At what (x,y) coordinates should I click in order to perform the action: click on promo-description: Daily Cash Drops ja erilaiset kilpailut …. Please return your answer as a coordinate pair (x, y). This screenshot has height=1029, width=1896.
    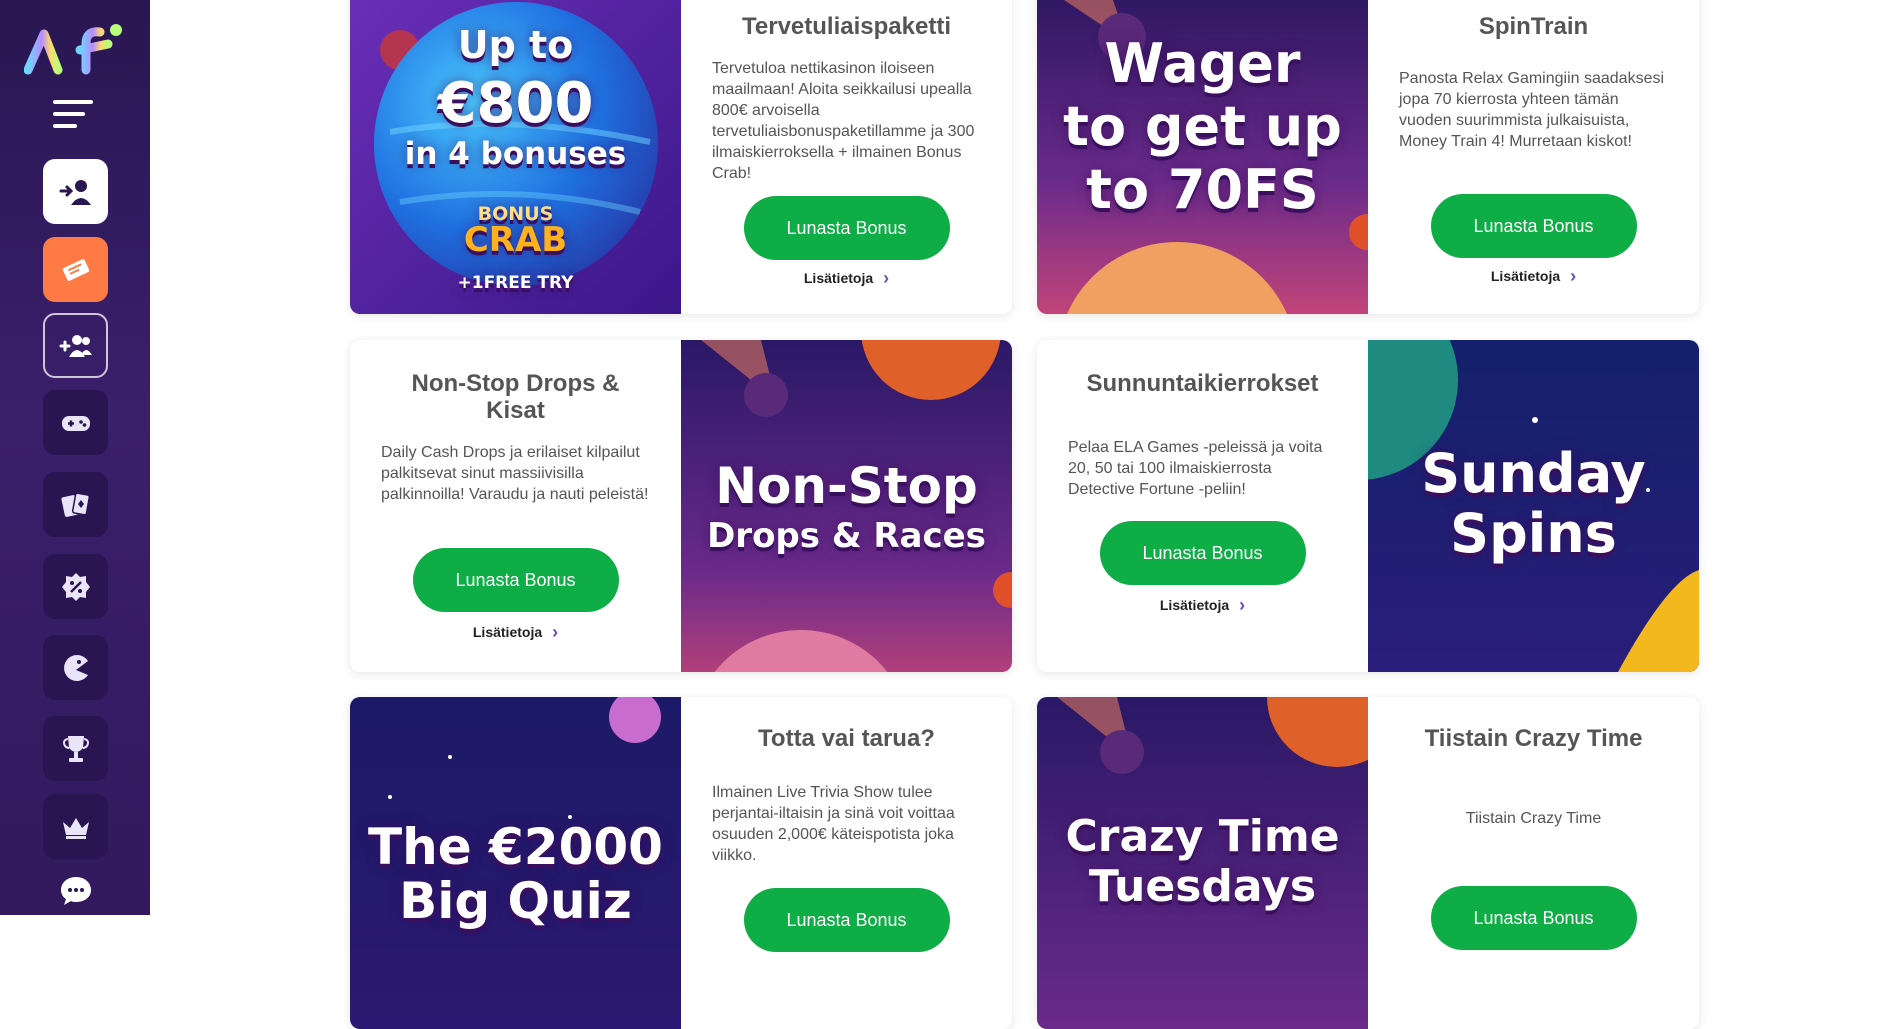
    Looking at the image, I should click on (515, 473).